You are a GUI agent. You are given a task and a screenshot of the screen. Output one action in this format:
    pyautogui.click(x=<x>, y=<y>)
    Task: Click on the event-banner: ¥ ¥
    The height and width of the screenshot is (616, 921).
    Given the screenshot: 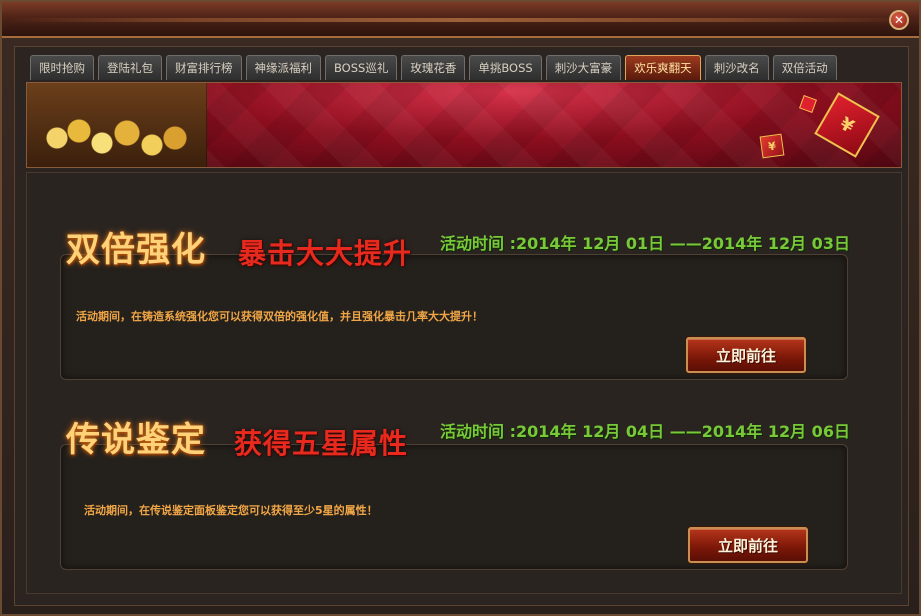 What is the action you would take?
    pyautogui.click(x=464, y=125)
    